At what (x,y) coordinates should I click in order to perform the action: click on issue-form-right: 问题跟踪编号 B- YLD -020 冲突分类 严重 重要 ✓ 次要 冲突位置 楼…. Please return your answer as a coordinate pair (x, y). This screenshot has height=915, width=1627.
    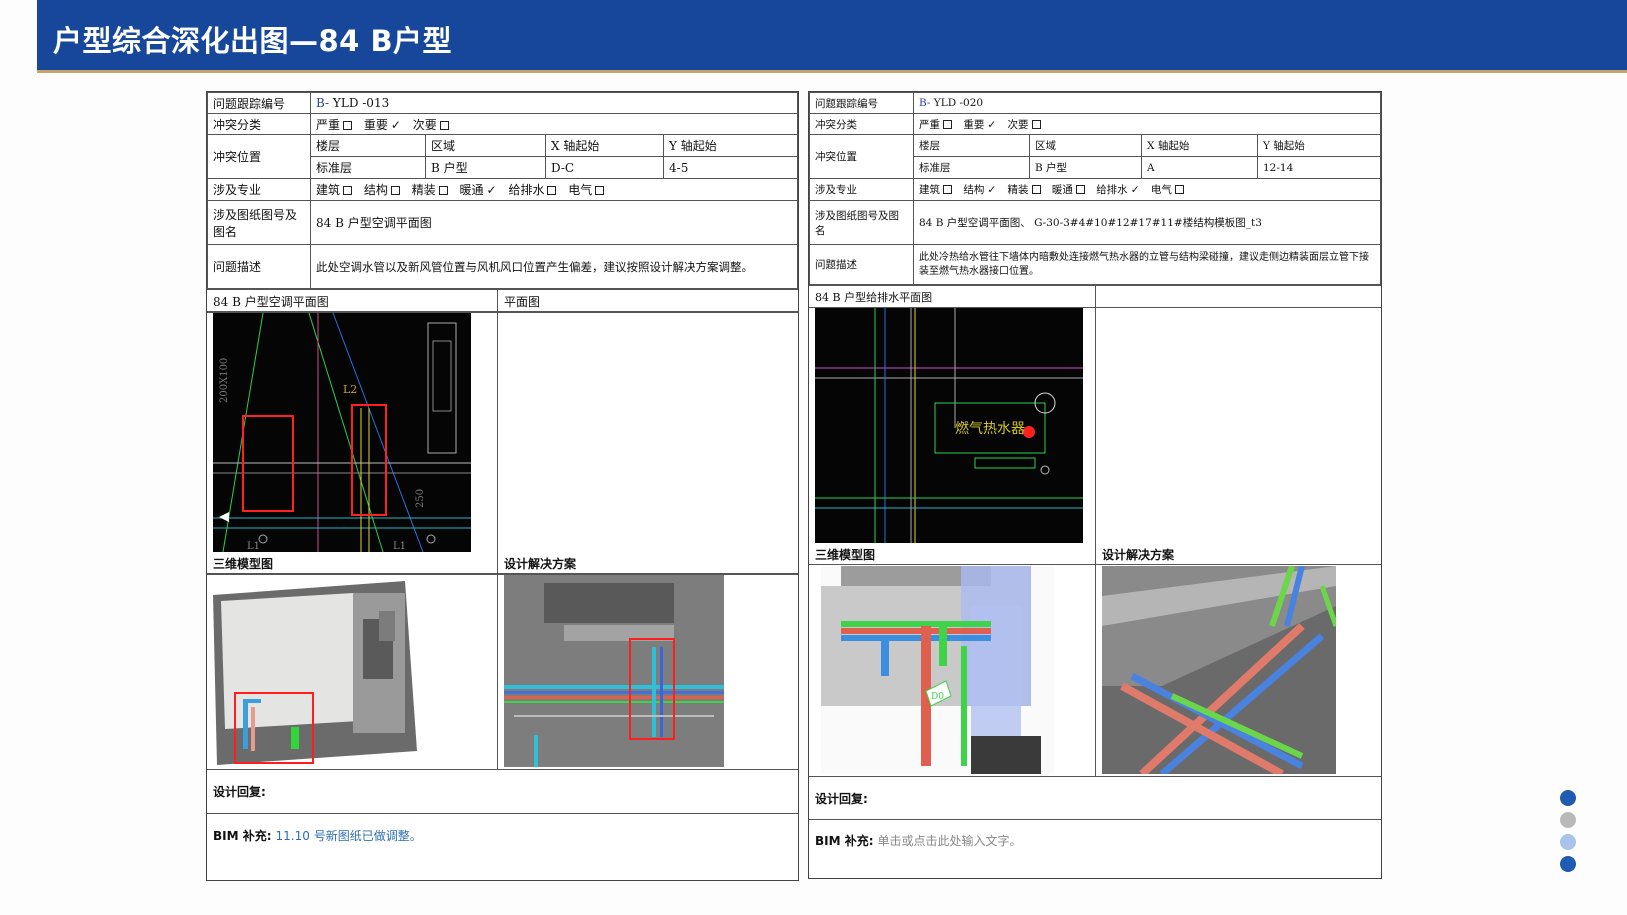
    Looking at the image, I should click on (1095, 188).